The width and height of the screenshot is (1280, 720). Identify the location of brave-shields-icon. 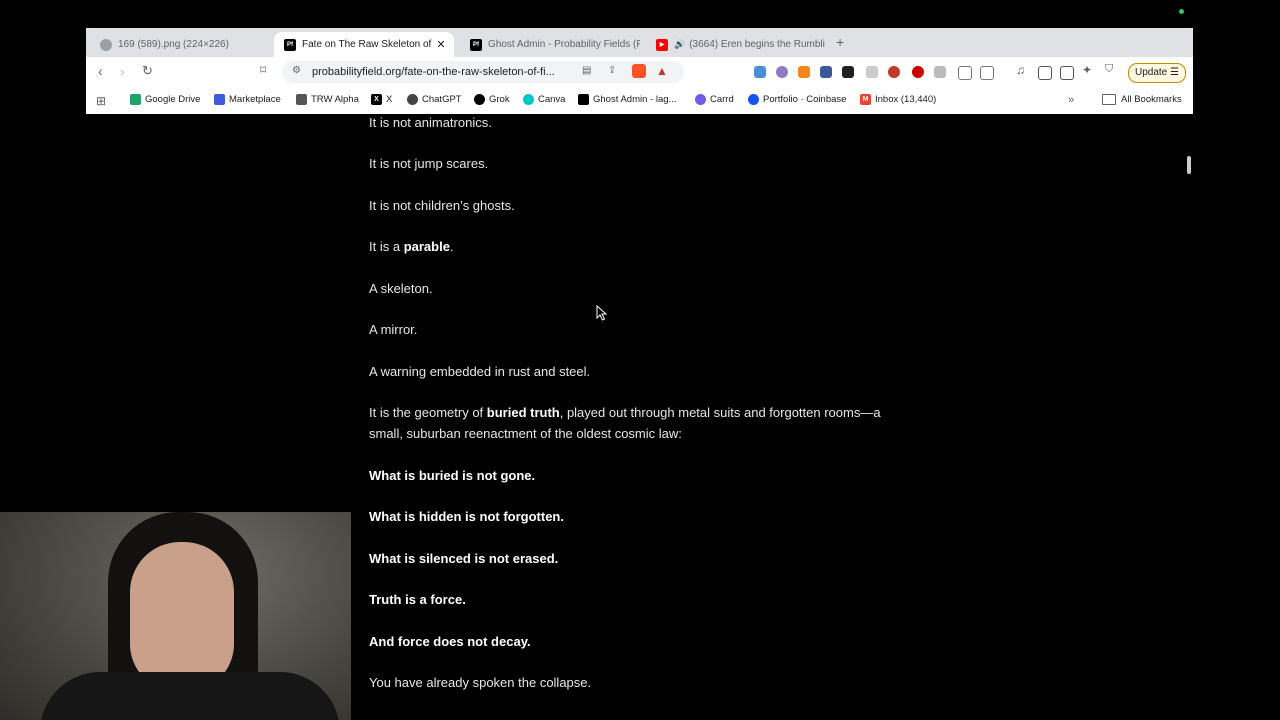
(639, 71).